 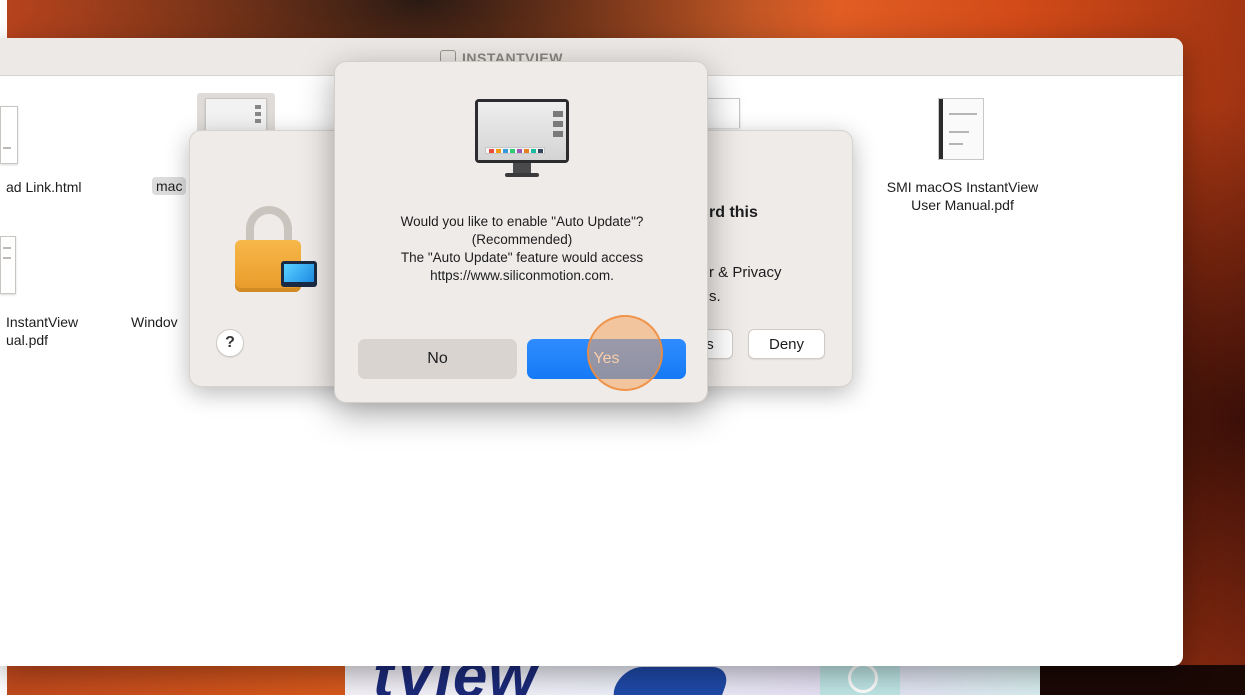 I want to click on alert-message-line1: Would you like to enable "Auto Update"?, so click(x=522, y=221).